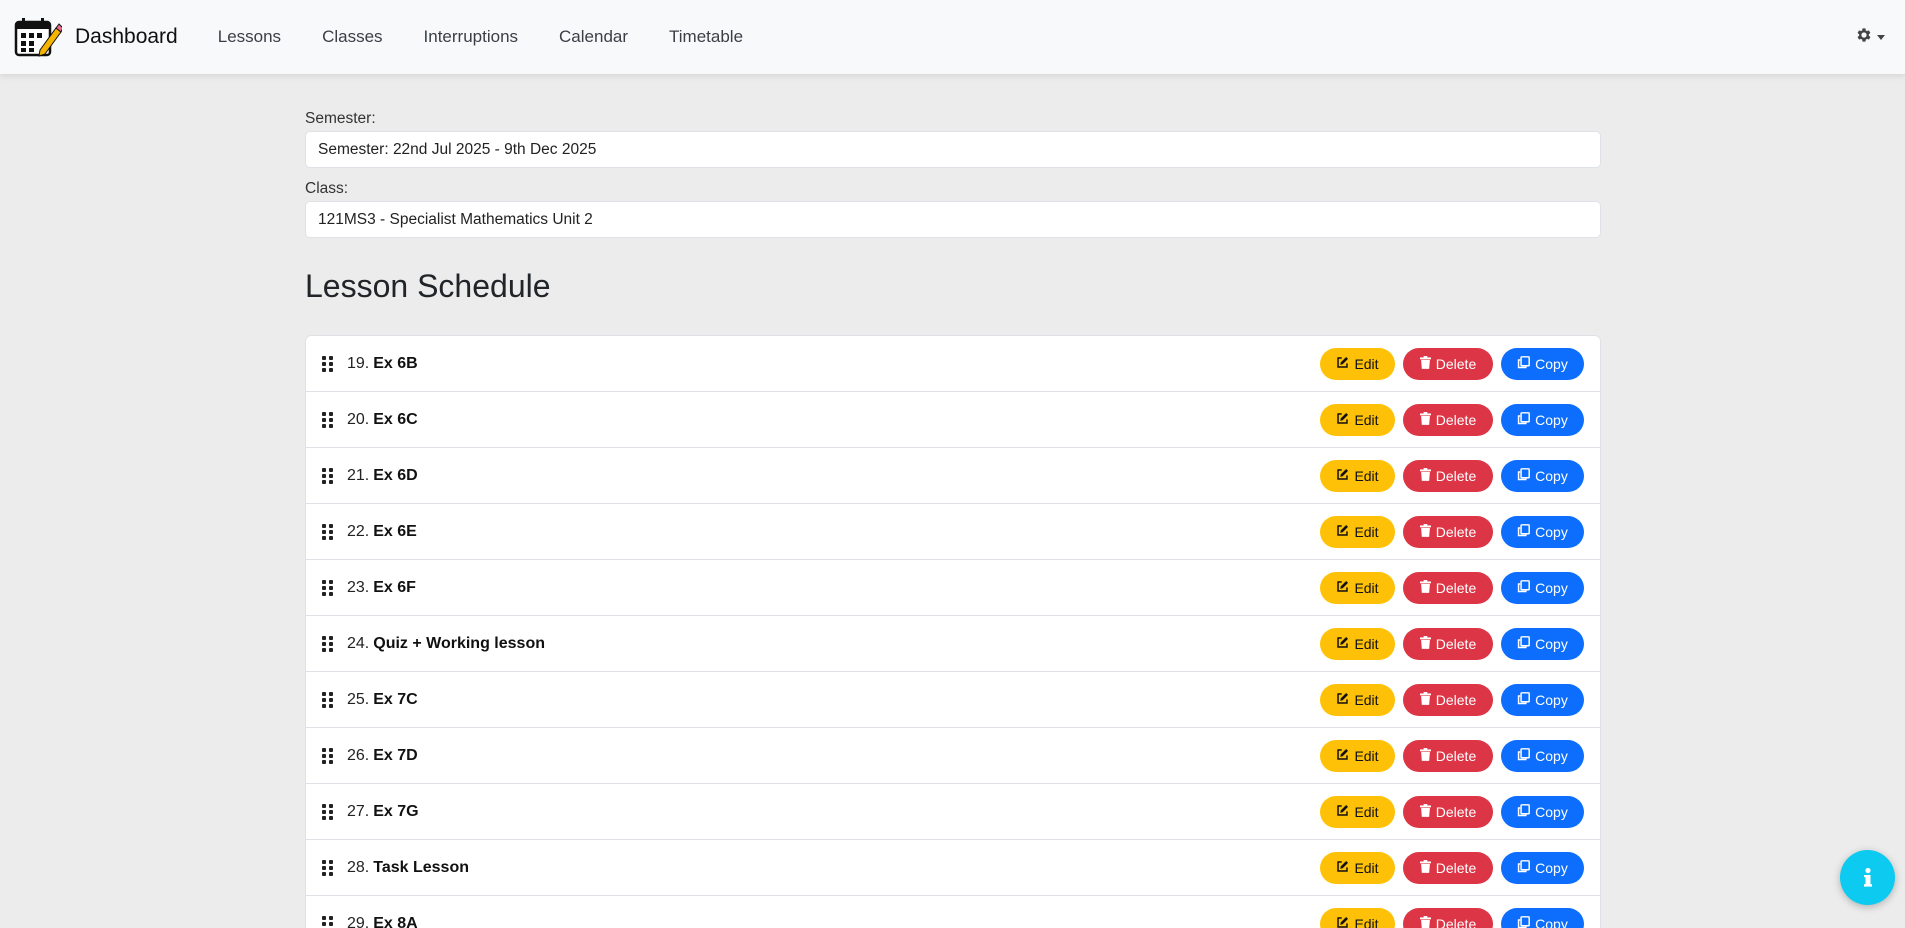 The height and width of the screenshot is (928, 1905). Describe the element at coordinates (358, 475) in the screenshot. I see `lesson-number: 21.` at that location.